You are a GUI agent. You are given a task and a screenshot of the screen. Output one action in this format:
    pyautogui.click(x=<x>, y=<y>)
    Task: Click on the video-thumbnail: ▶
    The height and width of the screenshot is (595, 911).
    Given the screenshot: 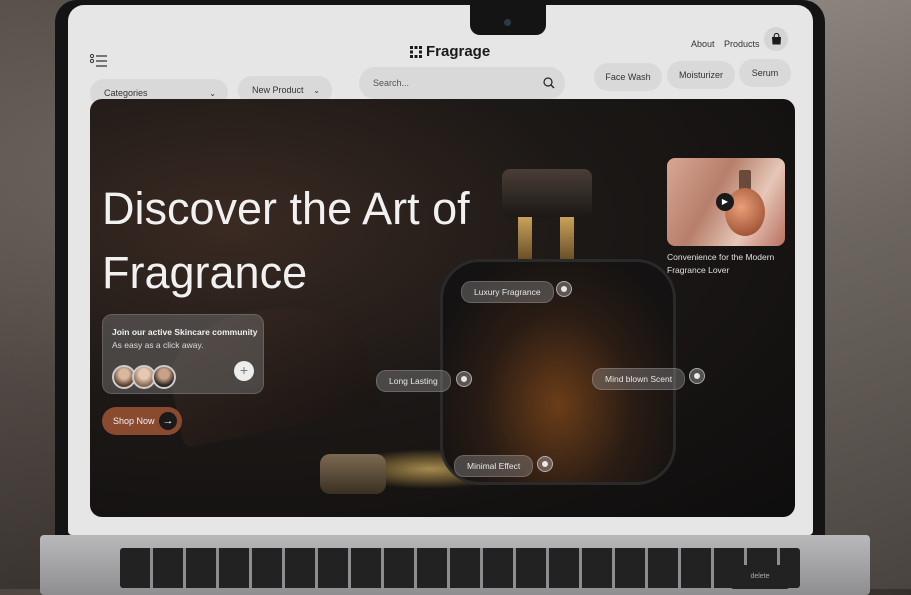 What is the action you would take?
    pyautogui.click(x=726, y=202)
    